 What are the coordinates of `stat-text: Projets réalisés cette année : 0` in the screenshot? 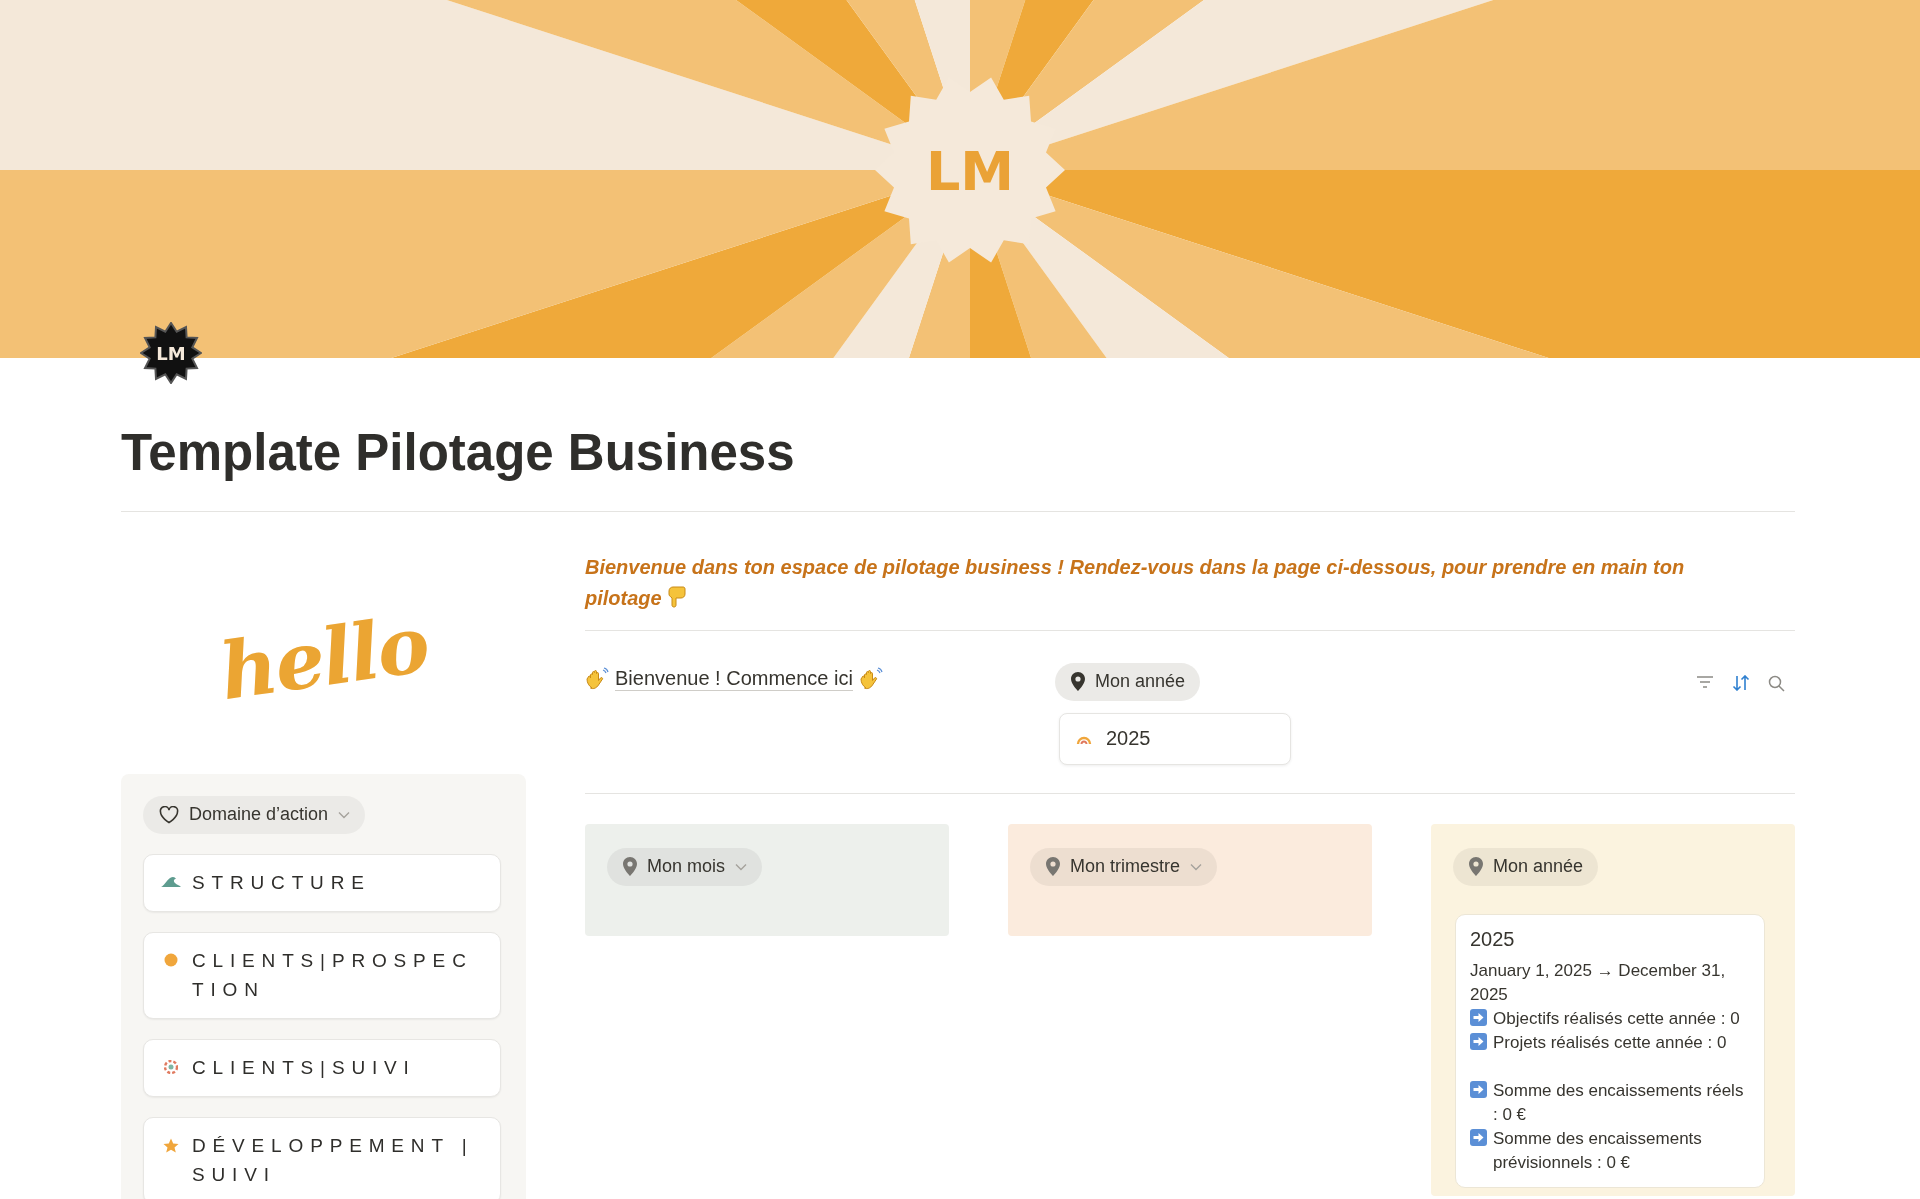 It's located at (1610, 1042).